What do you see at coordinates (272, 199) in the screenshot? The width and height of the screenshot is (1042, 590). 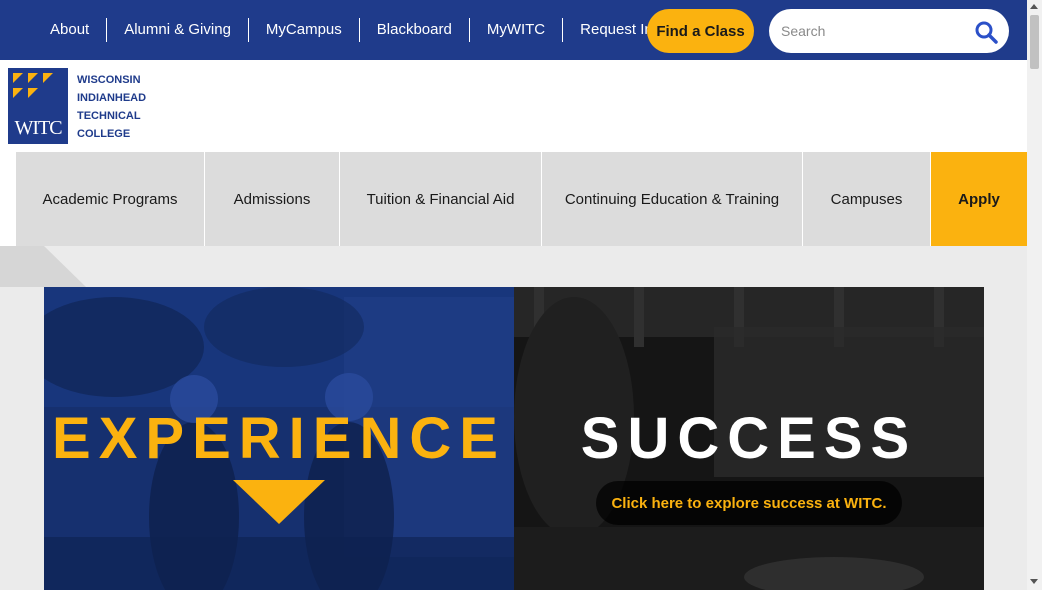 I see `nav-admissions: Admissions` at bounding box center [272, 199].